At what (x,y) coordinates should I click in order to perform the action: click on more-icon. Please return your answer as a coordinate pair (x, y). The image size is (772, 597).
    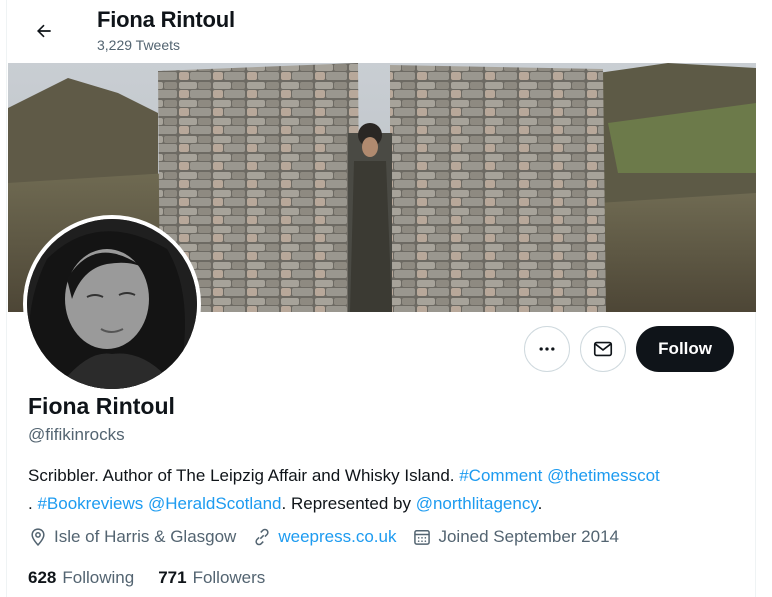
    Looking at the image, I should click on (547, 349).